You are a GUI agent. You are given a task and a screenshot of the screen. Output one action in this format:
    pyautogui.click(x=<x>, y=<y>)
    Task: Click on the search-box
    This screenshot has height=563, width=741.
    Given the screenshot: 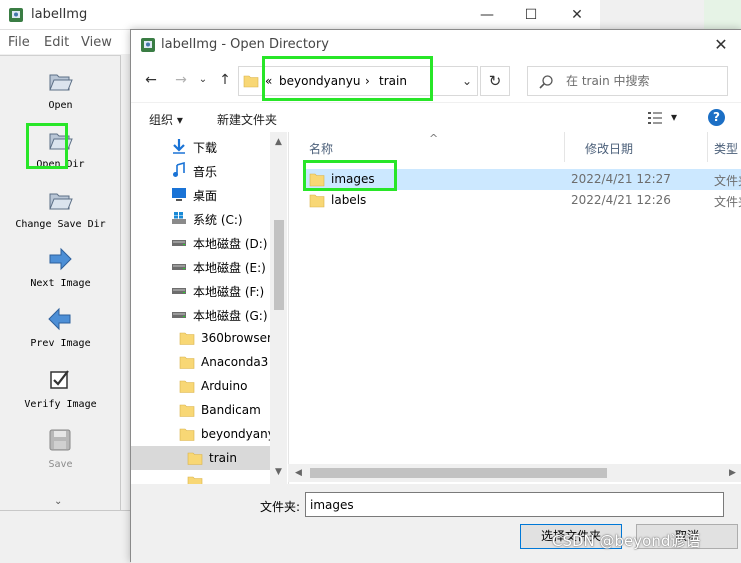 What is the action you would take?
    pyautogui.click(x=627, y=81)
    